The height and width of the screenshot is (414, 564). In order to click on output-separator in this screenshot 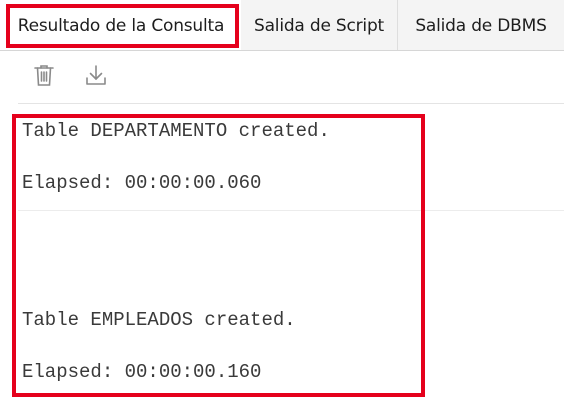, I will do `click(291, 210)`.